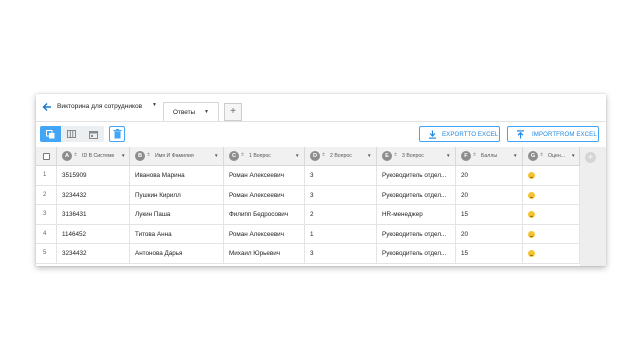 This screenshot has height=360, width=640. I want to click on cell-value: 1, so click(312, 234).